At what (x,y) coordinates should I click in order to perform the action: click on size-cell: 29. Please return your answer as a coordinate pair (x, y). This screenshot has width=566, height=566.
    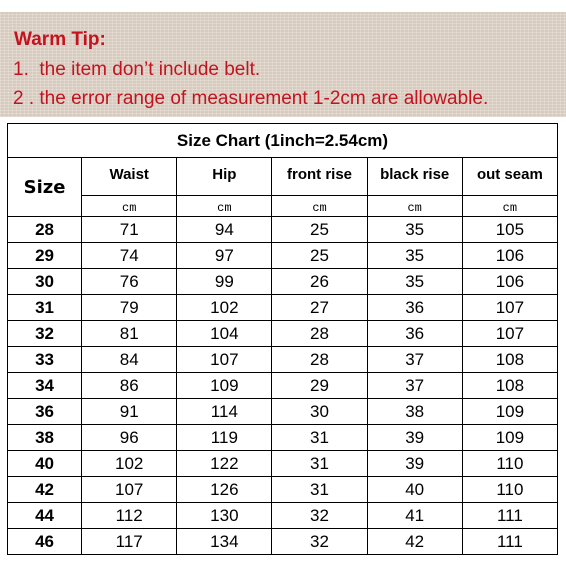
    Looking at the image, I should click on (44, 255).